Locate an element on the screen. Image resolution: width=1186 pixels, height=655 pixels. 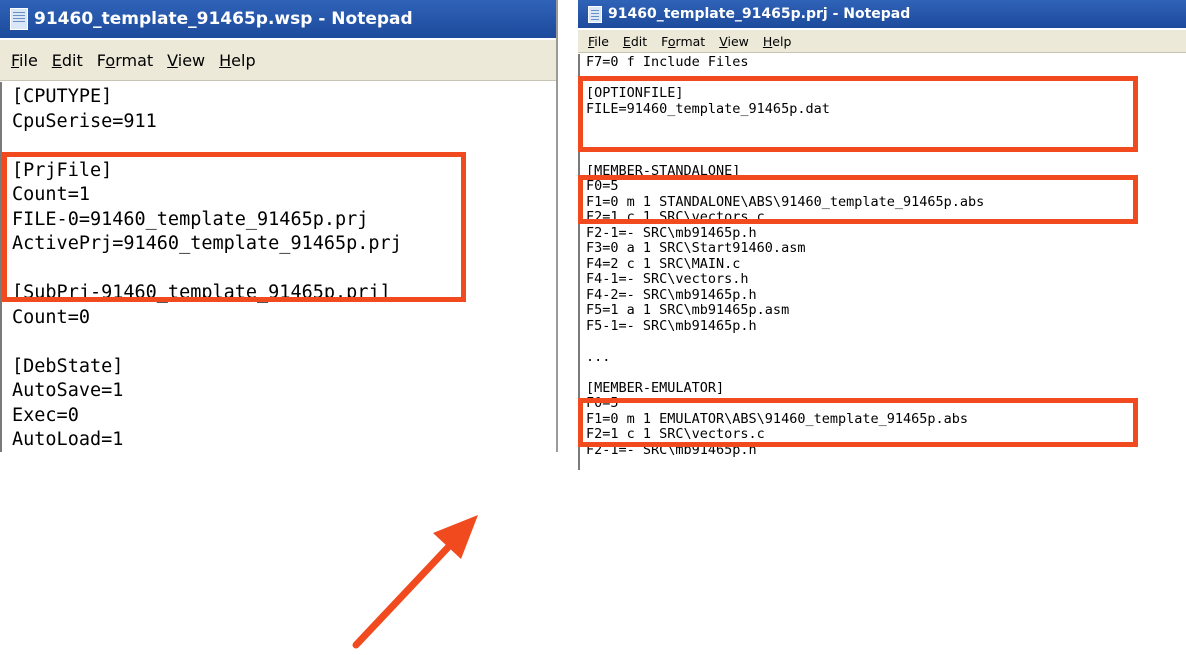
title-bar: 91460_template_91465p.prj - Notepad is located at coordinates (882, 14).